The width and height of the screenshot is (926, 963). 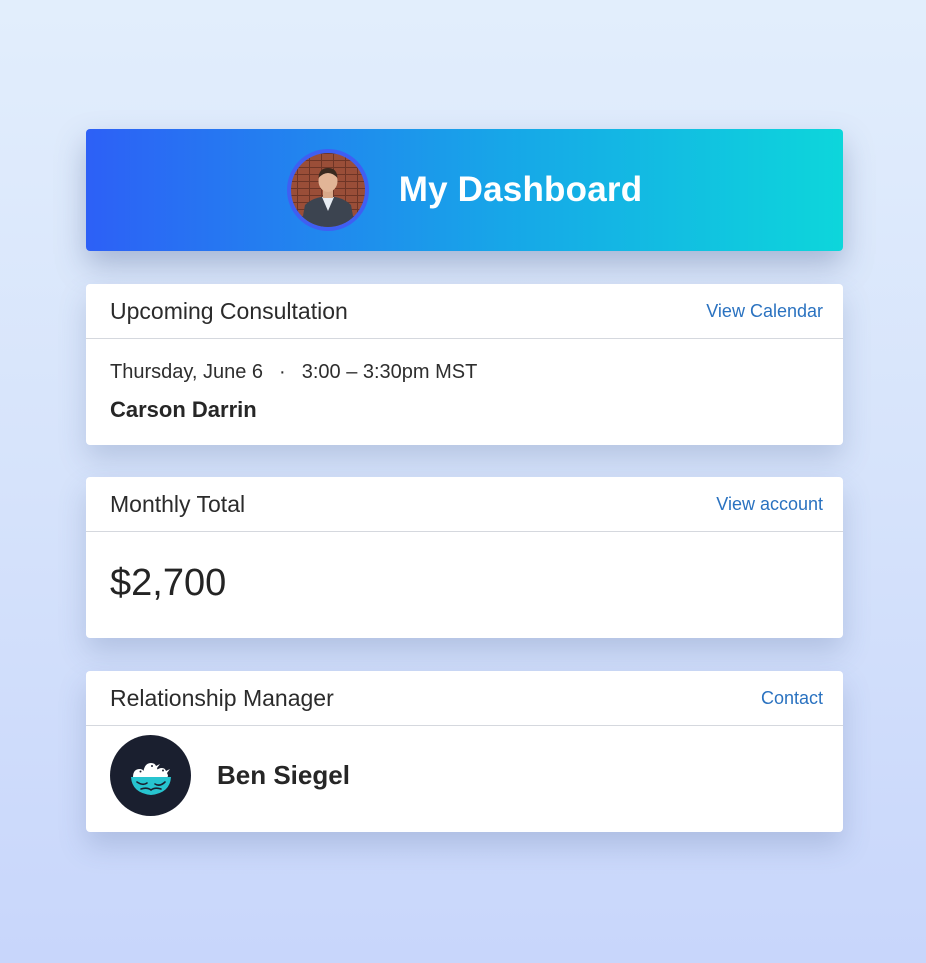 I want to click on manager-name: Ben Siegel, so click(x=283, y=775).